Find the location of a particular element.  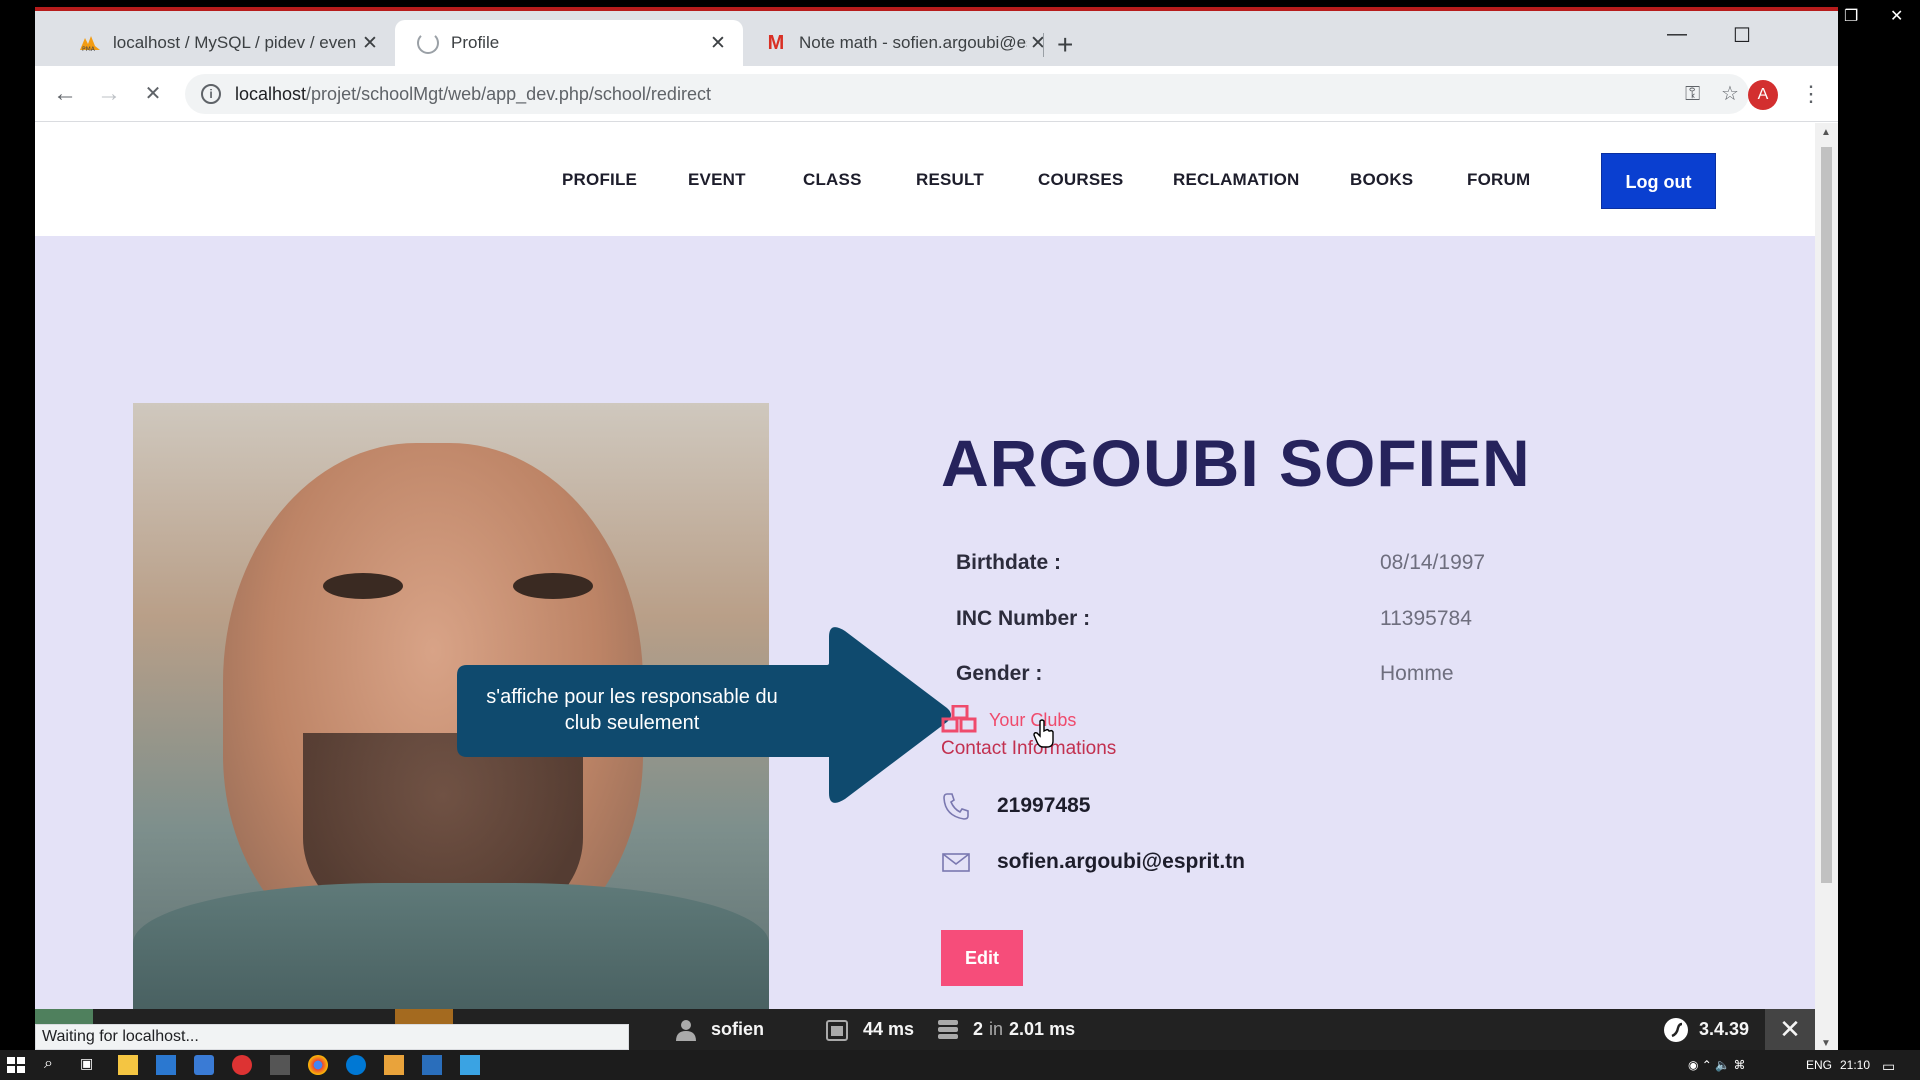

birthdate-label: Birthdate : is located at coordinates (1008, 562).